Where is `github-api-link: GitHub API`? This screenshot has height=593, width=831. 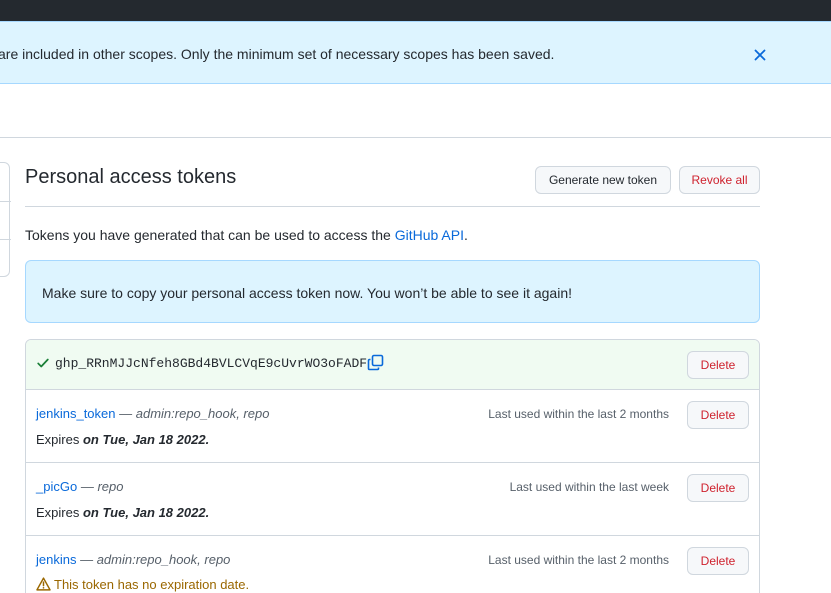 github-api-link: GitHub API is located at coordinates (429, 235).